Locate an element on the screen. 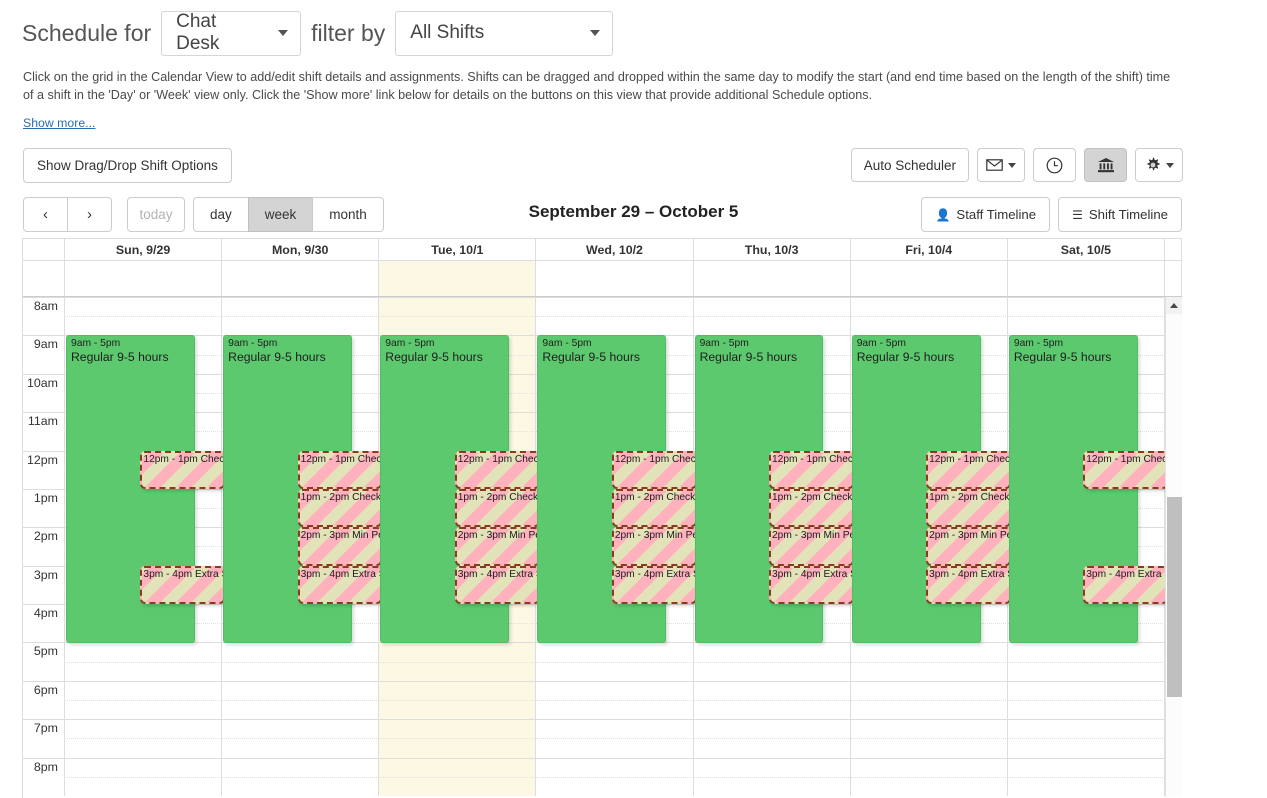 The width and height of the screenshot is (1267, 798). day-header-3: Wed, 10/2 is located at coordinates (615, 249).